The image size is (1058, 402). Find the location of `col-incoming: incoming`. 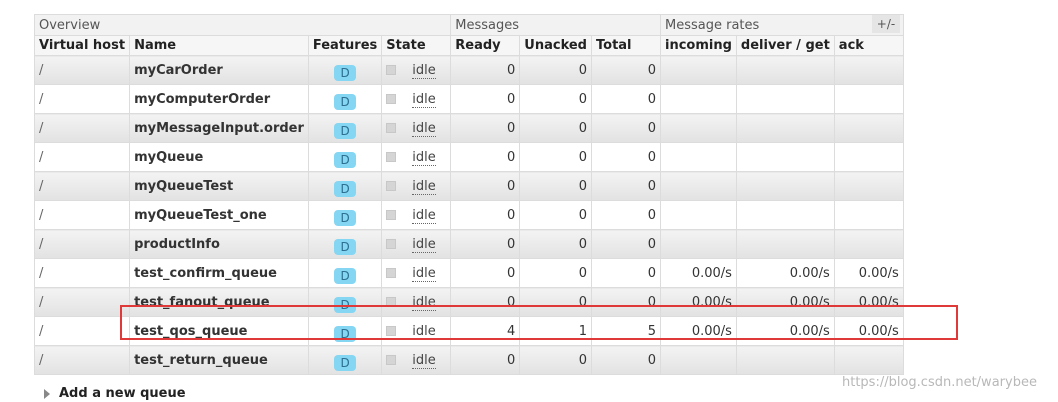

col-incoming: incoming is located at coordinates (698, 45).